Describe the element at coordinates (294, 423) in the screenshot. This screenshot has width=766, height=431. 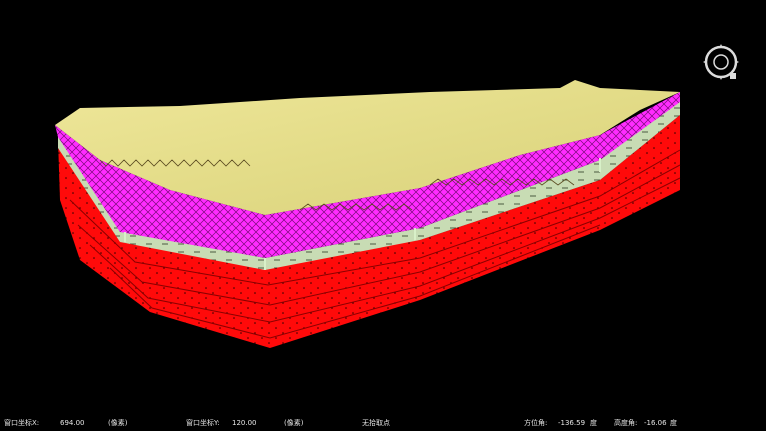
I see `window-y-unit: (像素)` at that location.